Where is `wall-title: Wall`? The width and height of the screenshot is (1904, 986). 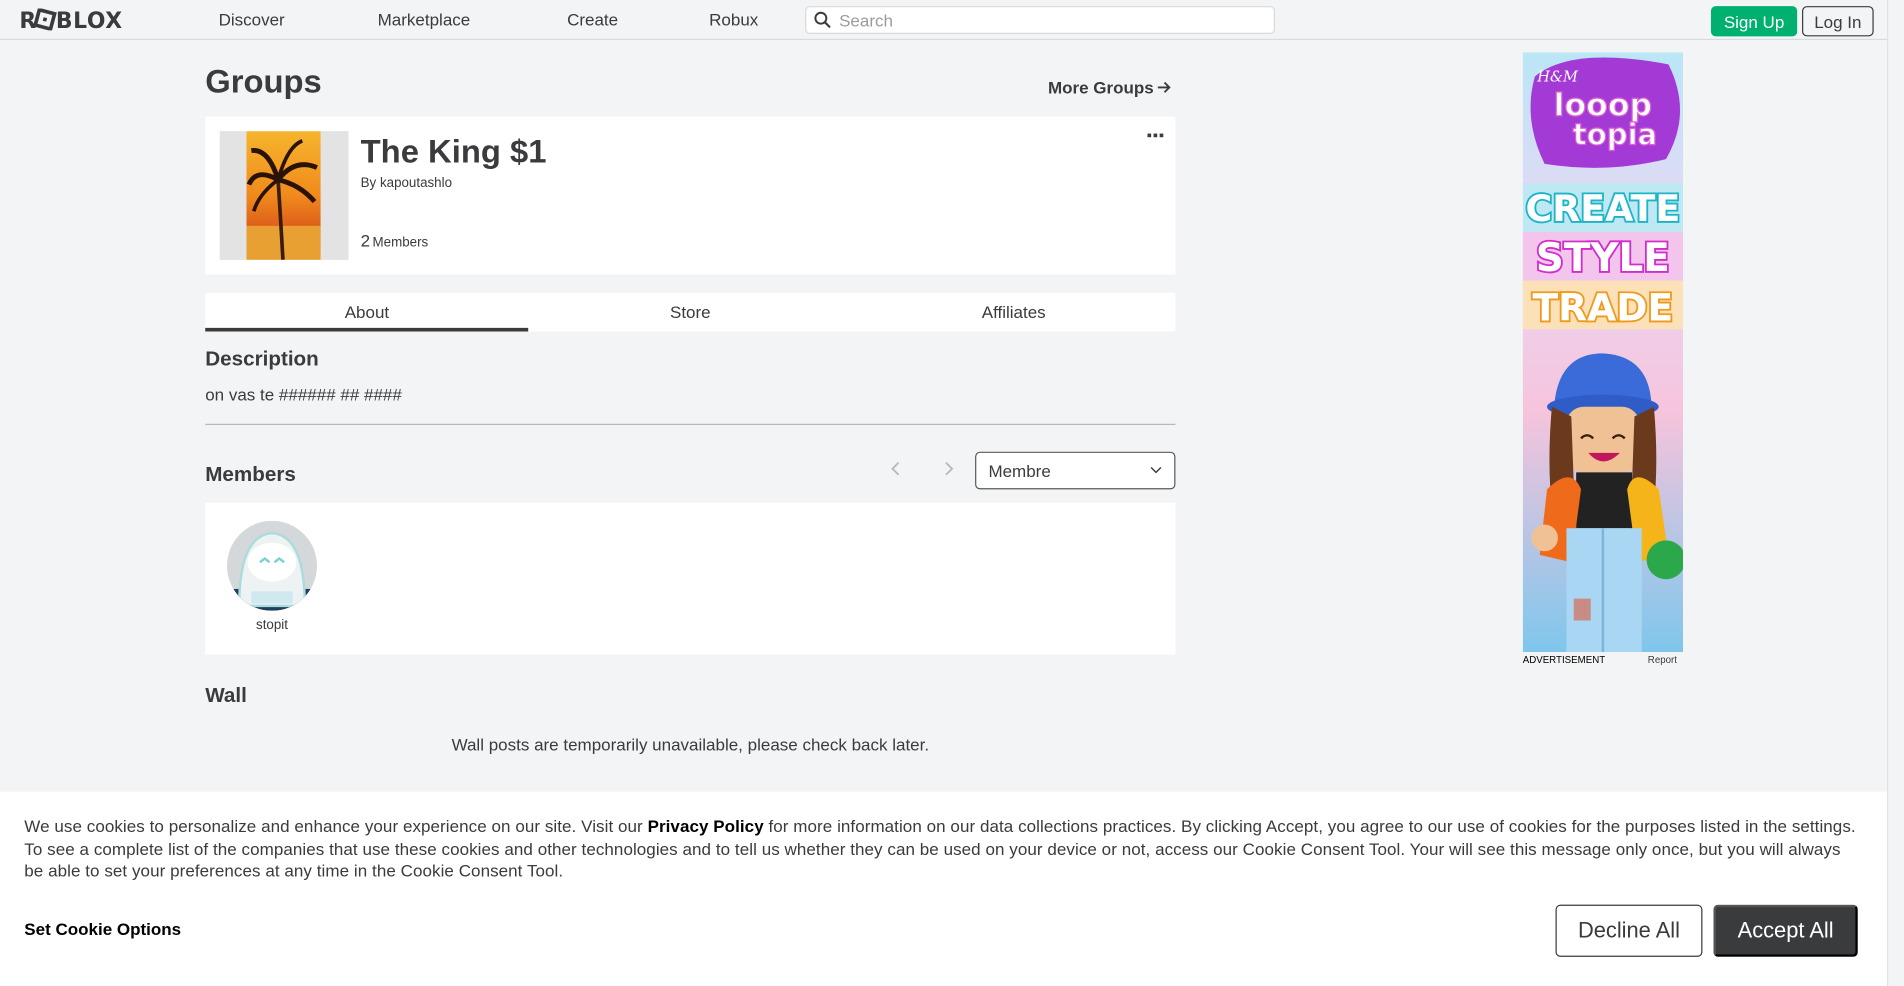
wall-title: Wall is located at coordinates (226, 695).